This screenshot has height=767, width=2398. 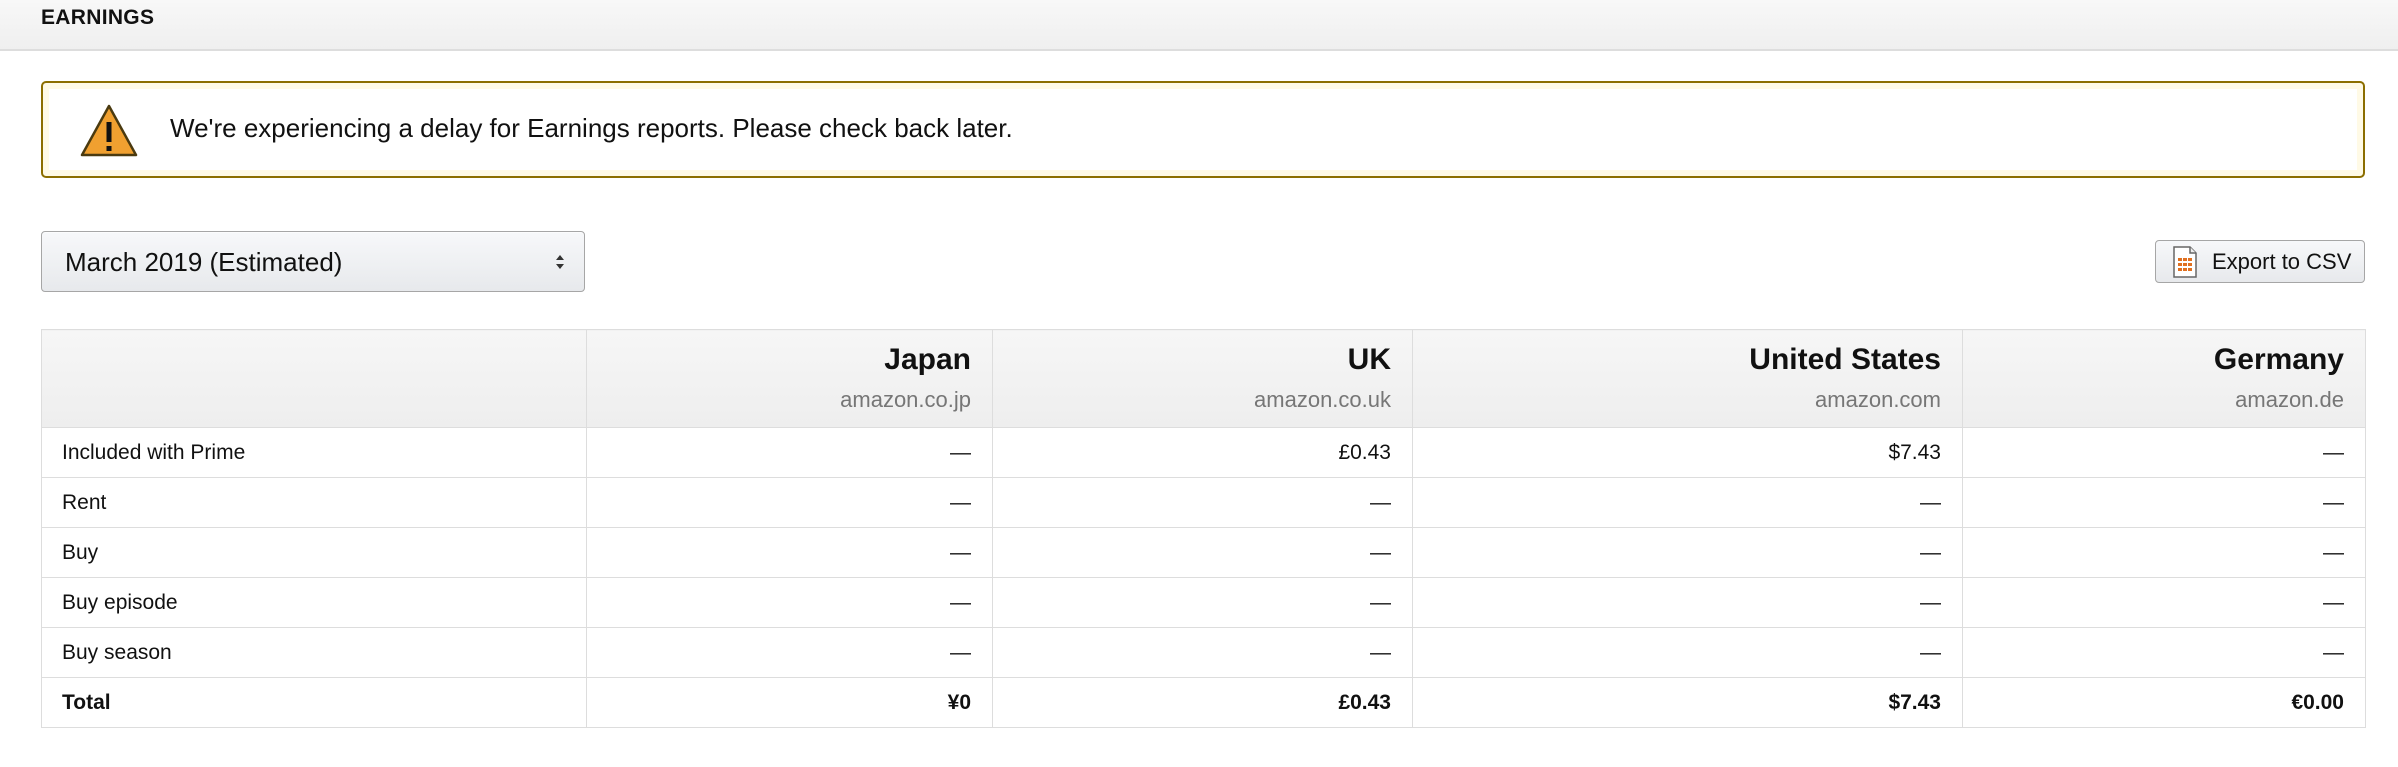 What do you see at coordinates (314, 452) in the screenshot?
I see `row-label: Included with Prime` at bounding box center [314, 452].